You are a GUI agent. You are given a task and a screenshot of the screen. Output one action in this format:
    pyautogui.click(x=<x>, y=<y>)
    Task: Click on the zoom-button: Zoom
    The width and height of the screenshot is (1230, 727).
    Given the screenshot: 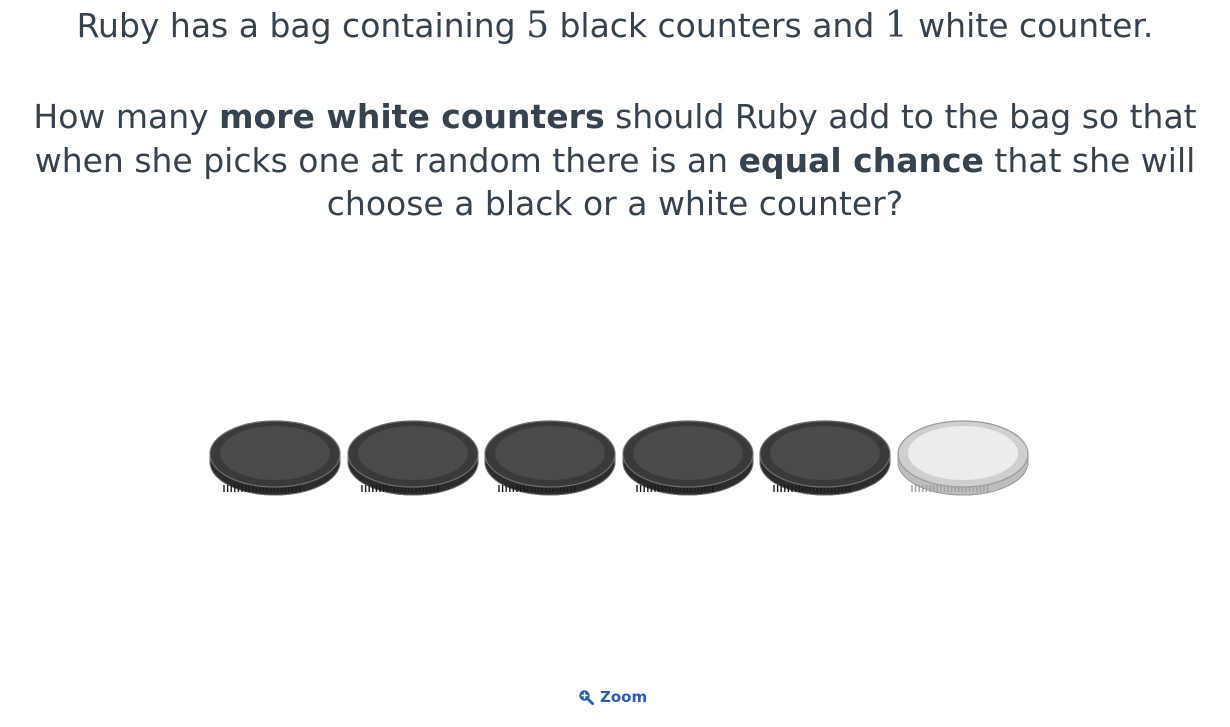 What is the action you would take?
    pyautogui.click(x=612, y=697)
    